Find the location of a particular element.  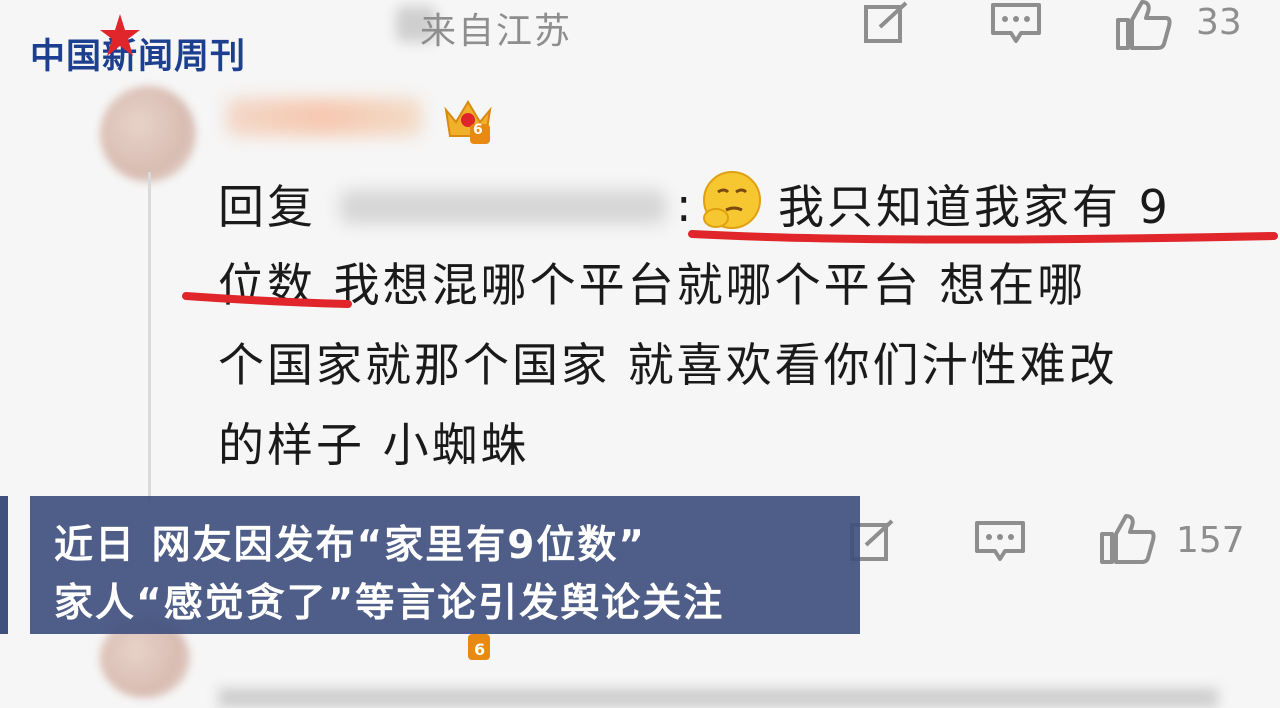

like-count: 33 is located at coordinates (1219, 22).